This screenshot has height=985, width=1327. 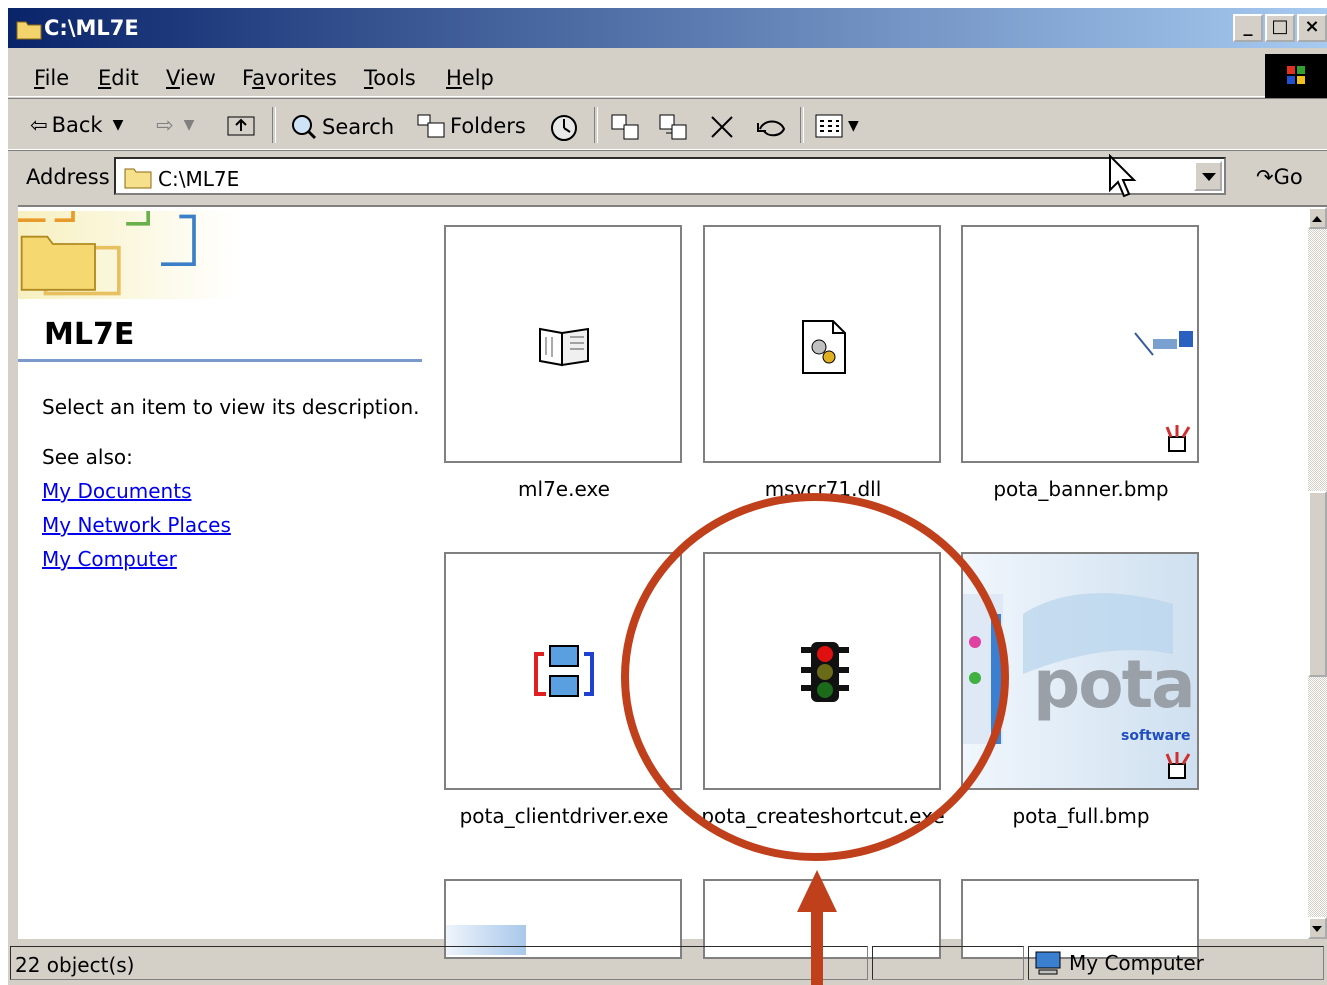 I want to click on see-also-label: See also:, so click(x=87, y=457).